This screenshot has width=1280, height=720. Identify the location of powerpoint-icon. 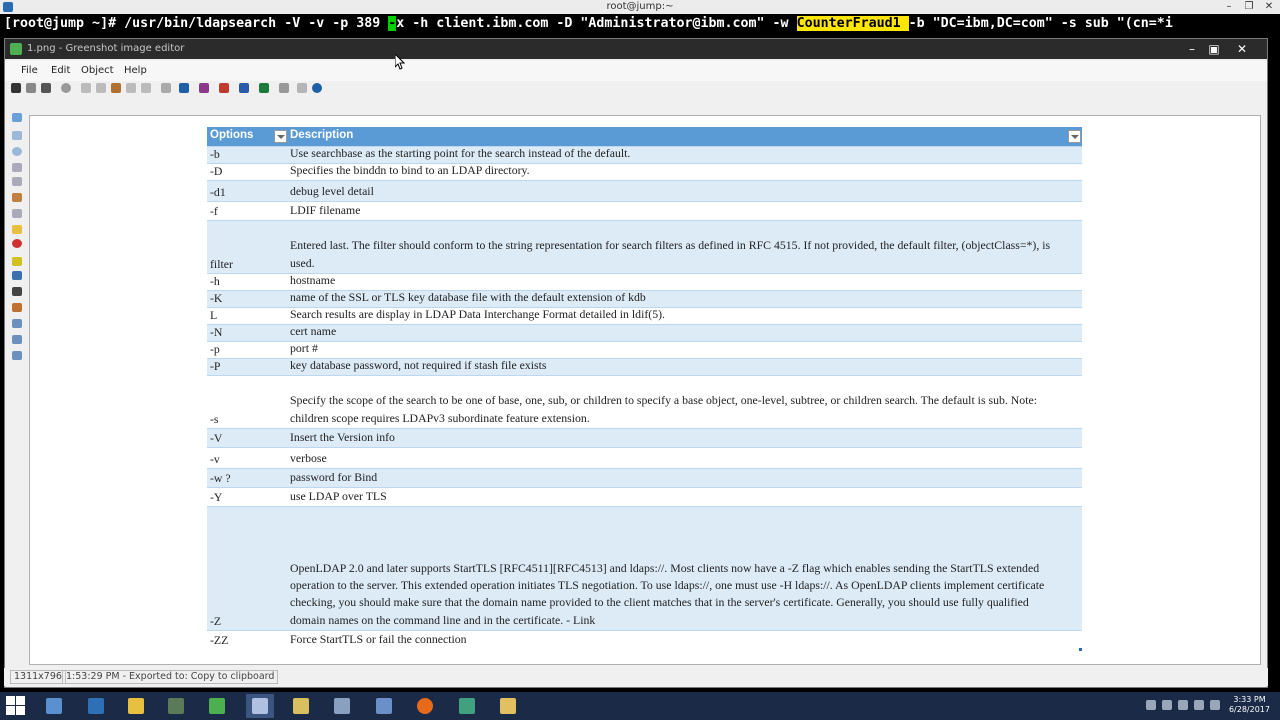
(224, 88).